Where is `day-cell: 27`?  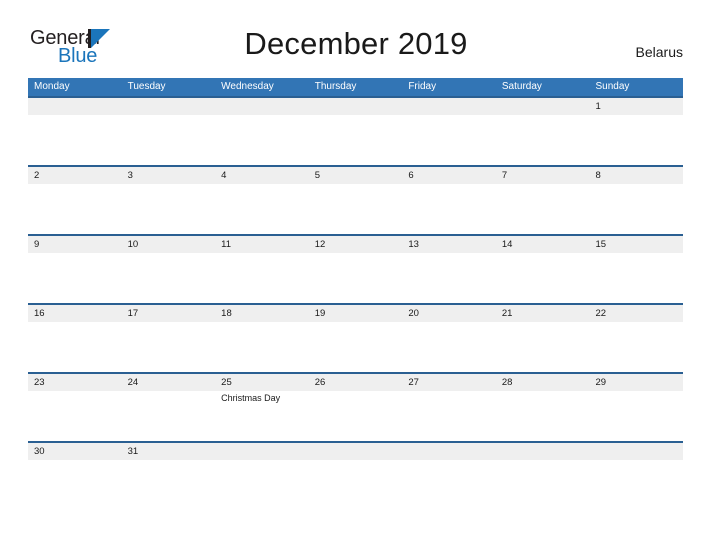
day-cell: 27 is located at coordinates (449, 407).